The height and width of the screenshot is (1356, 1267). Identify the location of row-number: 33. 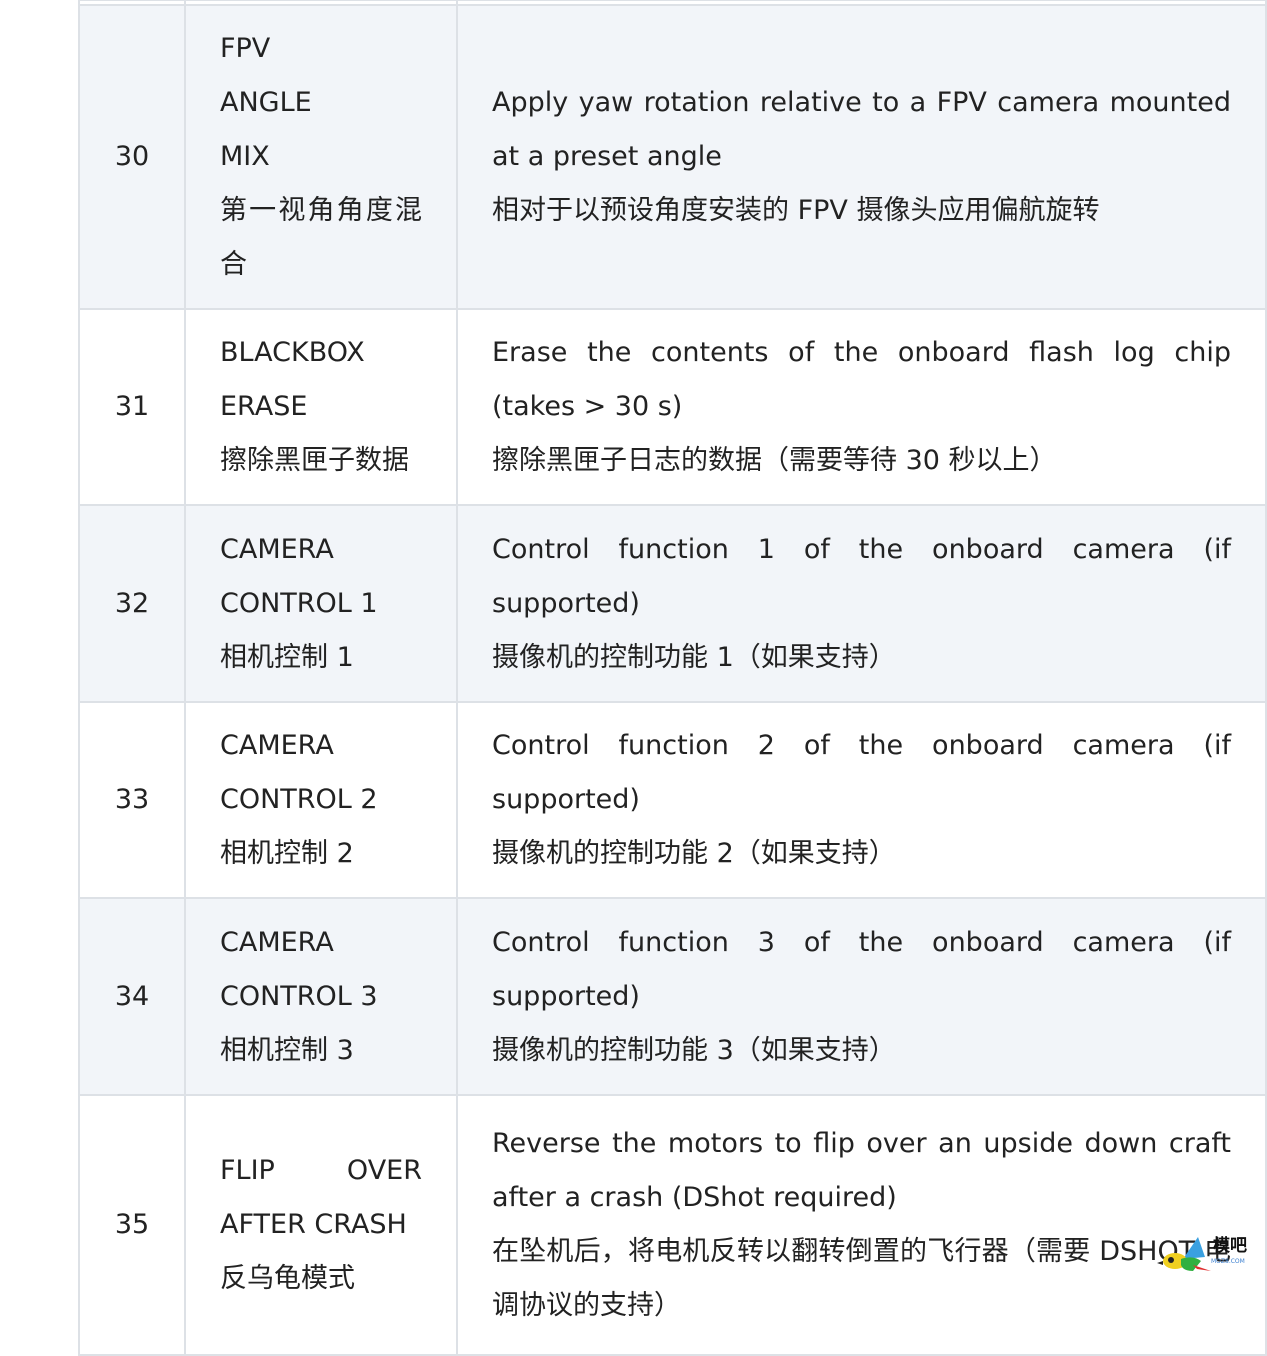
(132, 800).